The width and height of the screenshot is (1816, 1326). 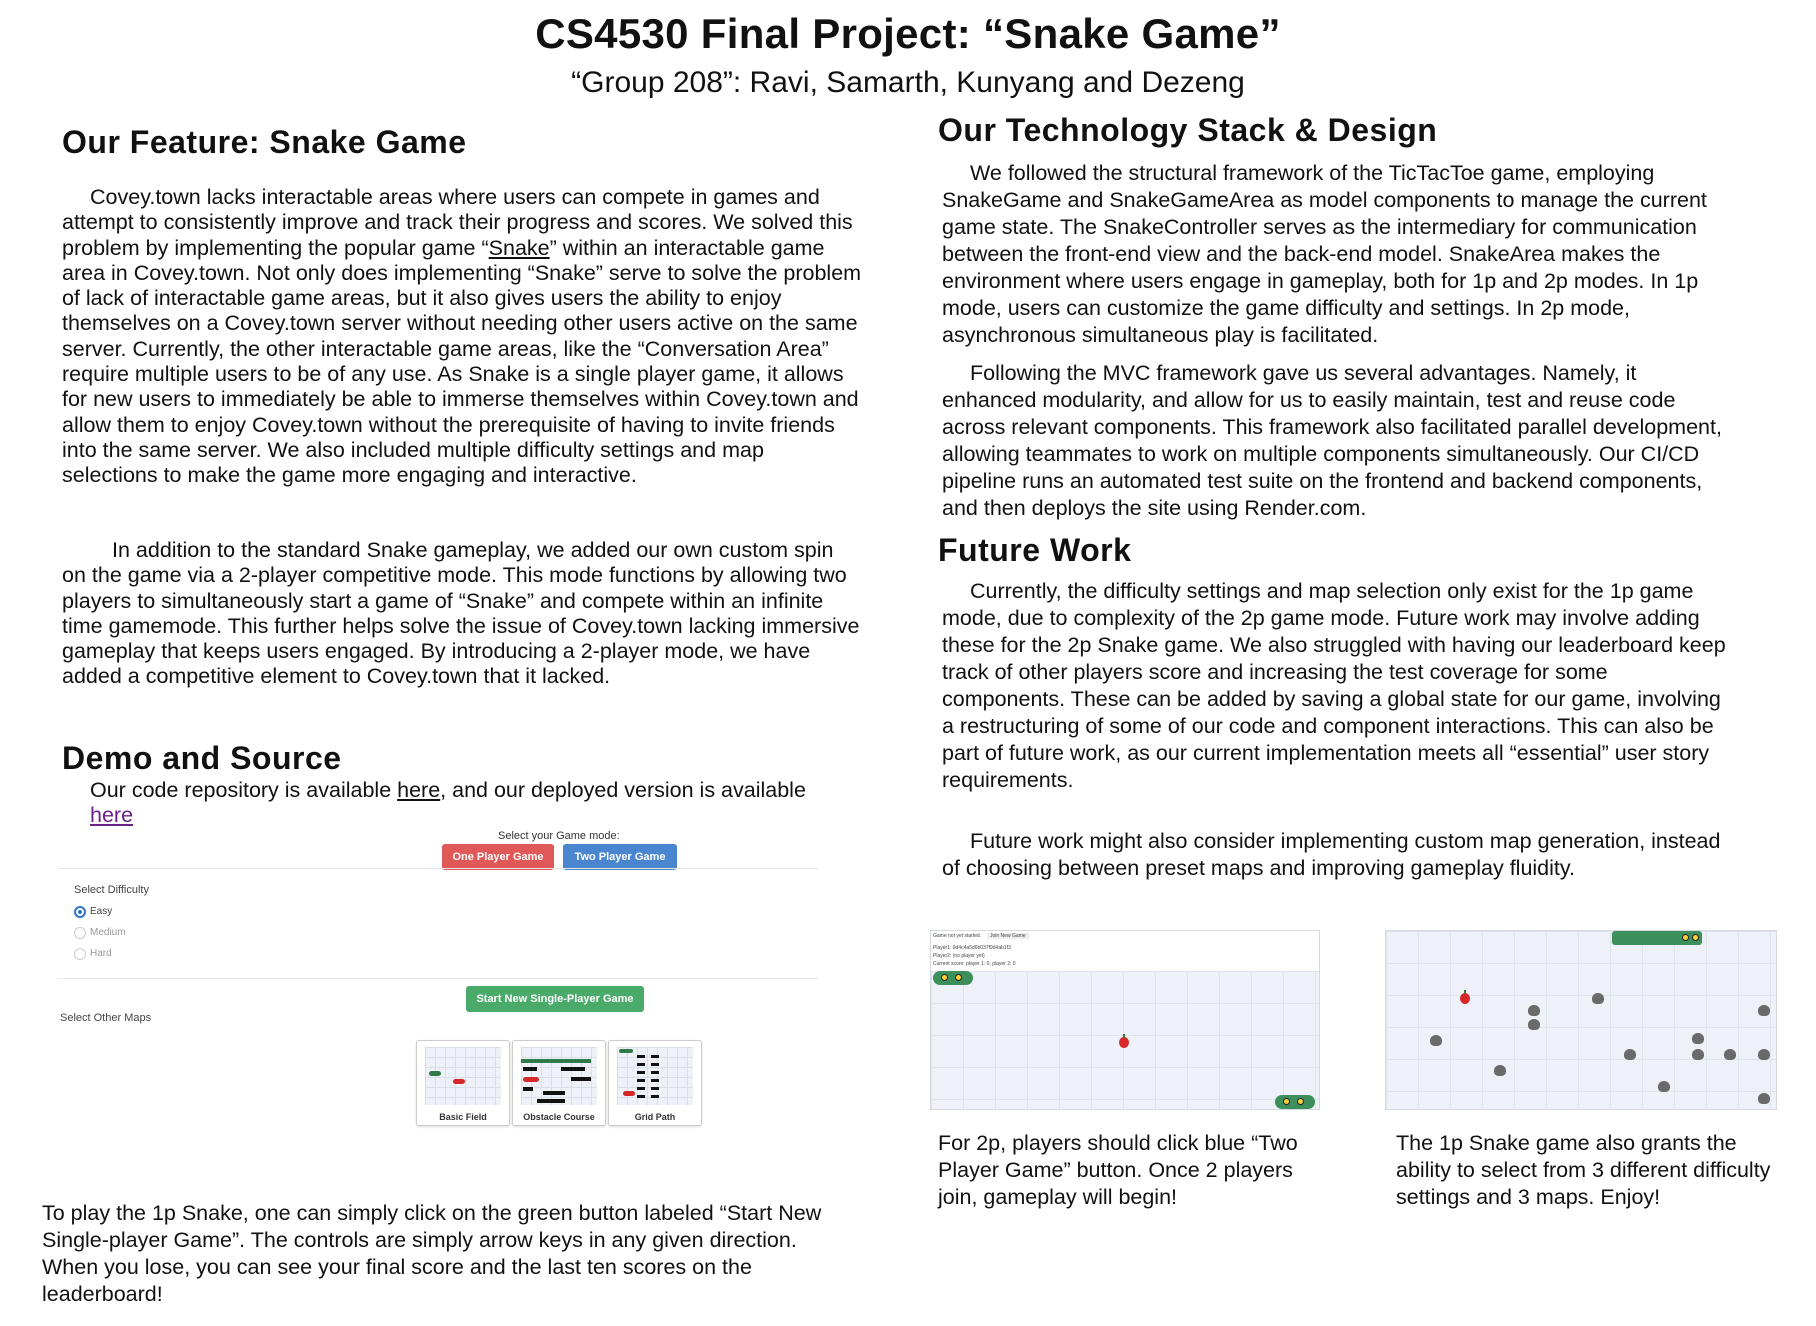 What do you see at coordinates (655, 1117) in the screenshot?
I see `map-label: Grid Path` at bounding box center [655, 1117].